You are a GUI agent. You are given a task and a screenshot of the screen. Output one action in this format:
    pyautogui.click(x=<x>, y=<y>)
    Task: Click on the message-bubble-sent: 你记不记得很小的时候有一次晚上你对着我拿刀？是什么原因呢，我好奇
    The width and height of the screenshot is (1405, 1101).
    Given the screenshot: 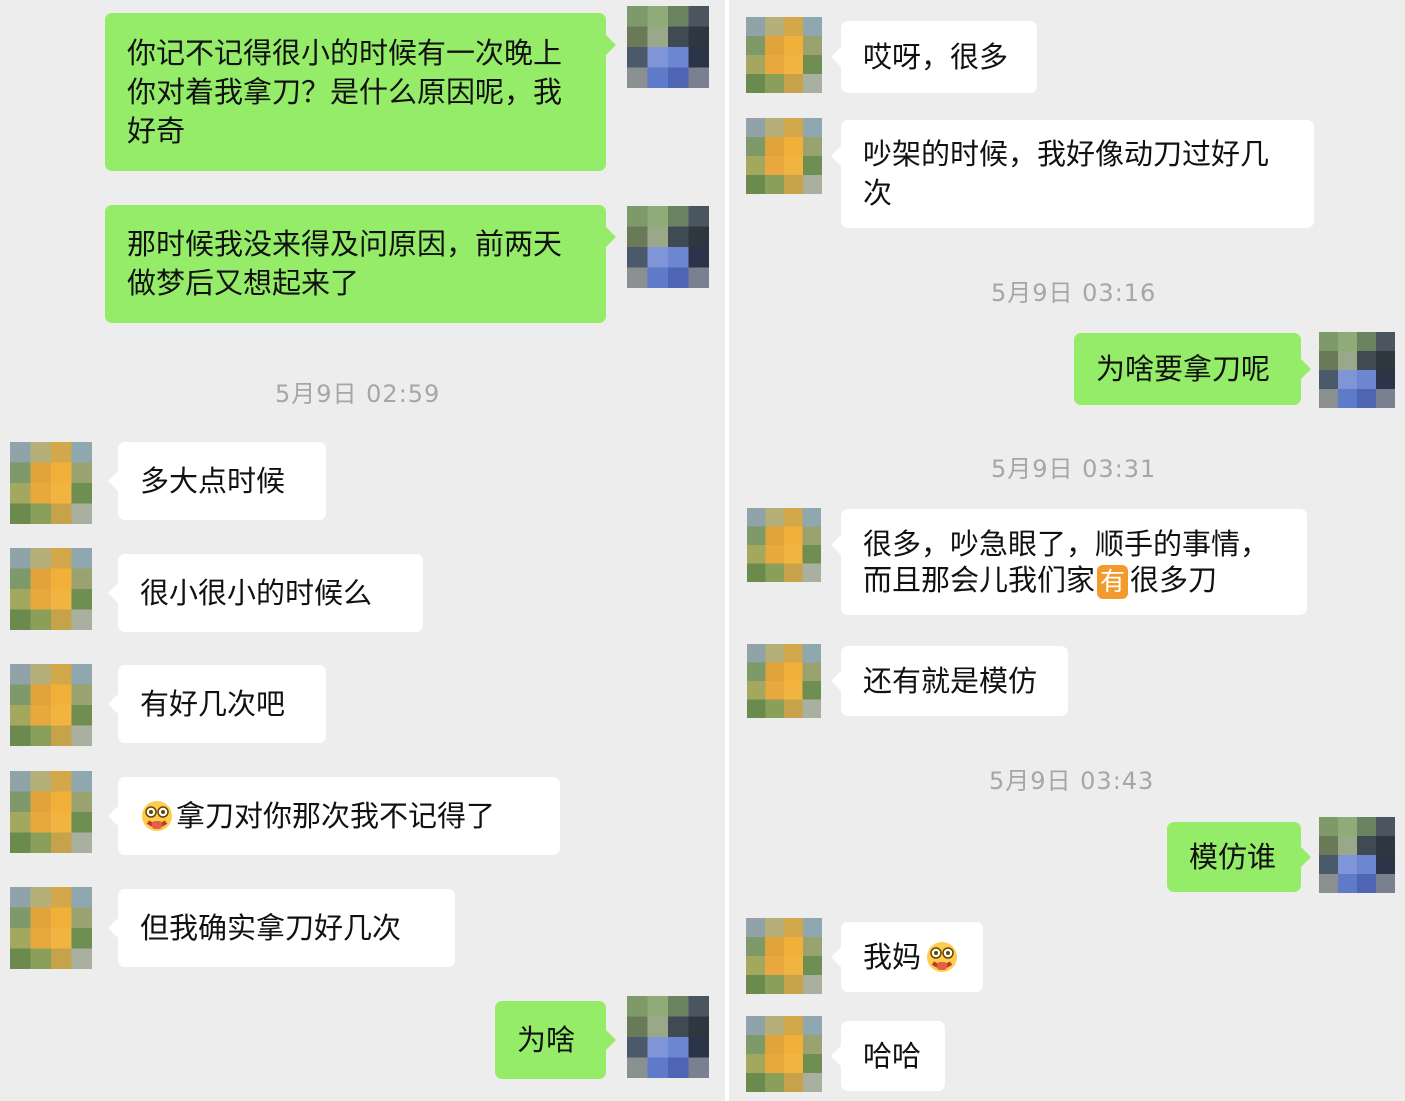 What is the action you would take?
    pyautogui.click(x=360, y=92)
    